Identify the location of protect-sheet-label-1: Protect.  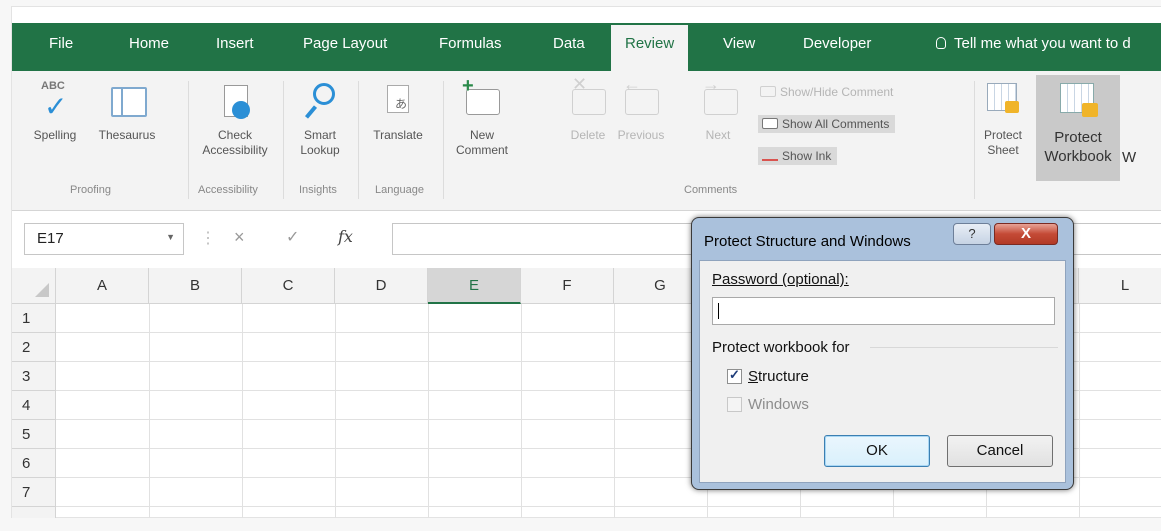
(1002, 135).